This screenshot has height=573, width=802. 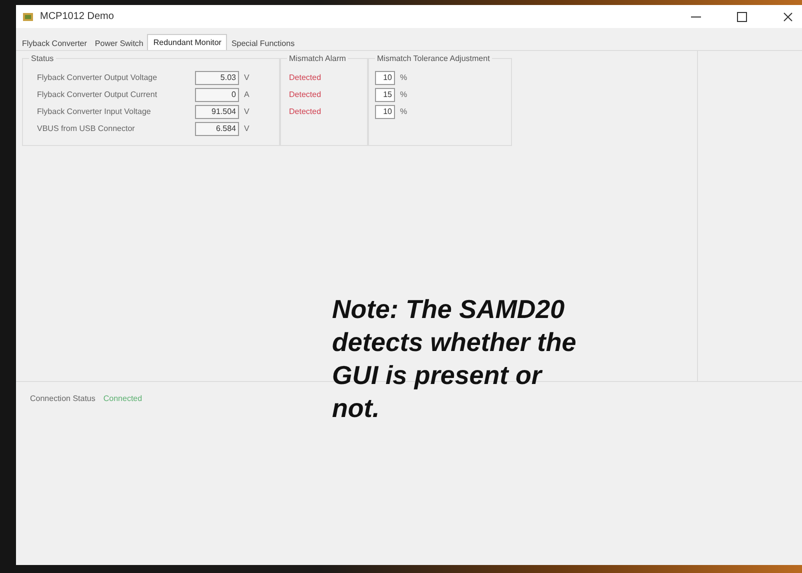 I want to click on maximize-icon, so click(x=742, y=16).